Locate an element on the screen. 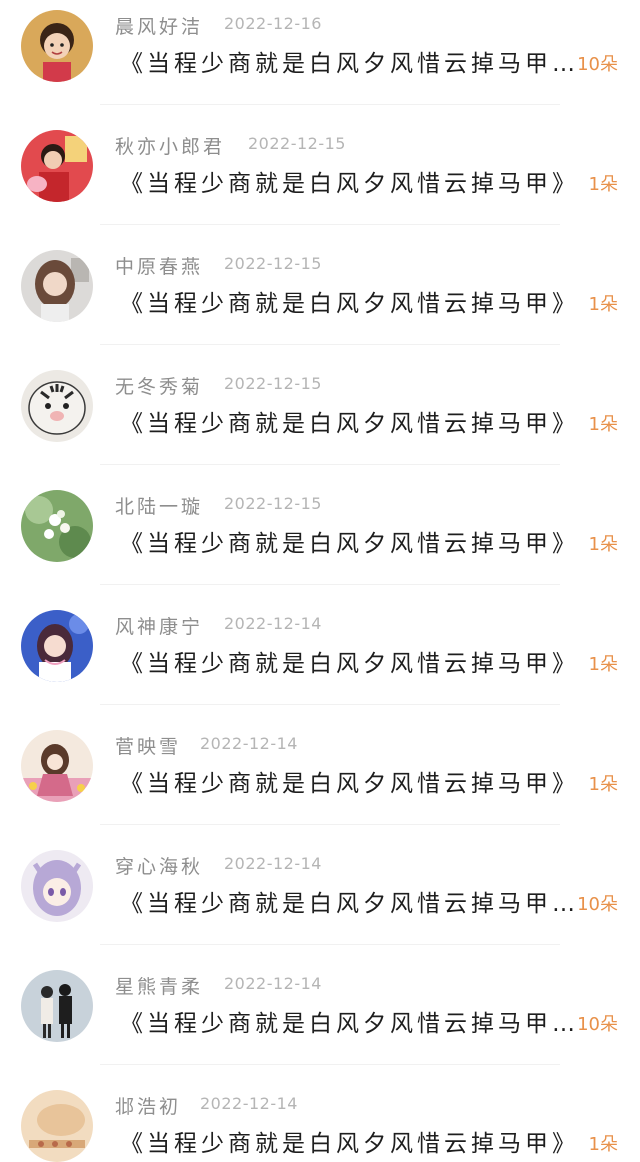 The width and height of the screenshot is (640, 1162). user-name: 北陆一璇 is located at coordinates (159, 507).